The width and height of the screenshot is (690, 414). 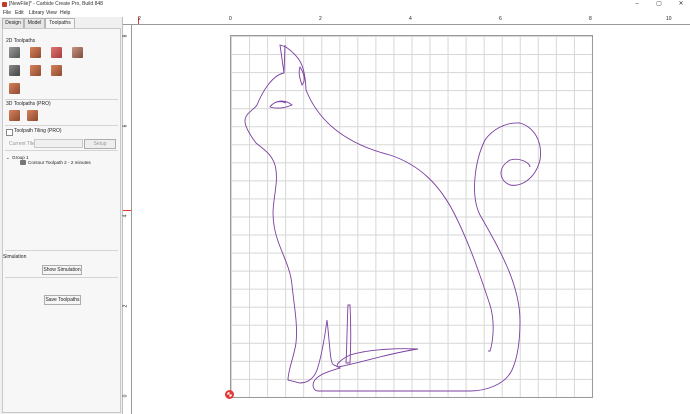 What do you see at coordinates (345, 13) in the screenshot?
I see `menu-bar: File Edit Library View Help` at bounding box center [345, 13].